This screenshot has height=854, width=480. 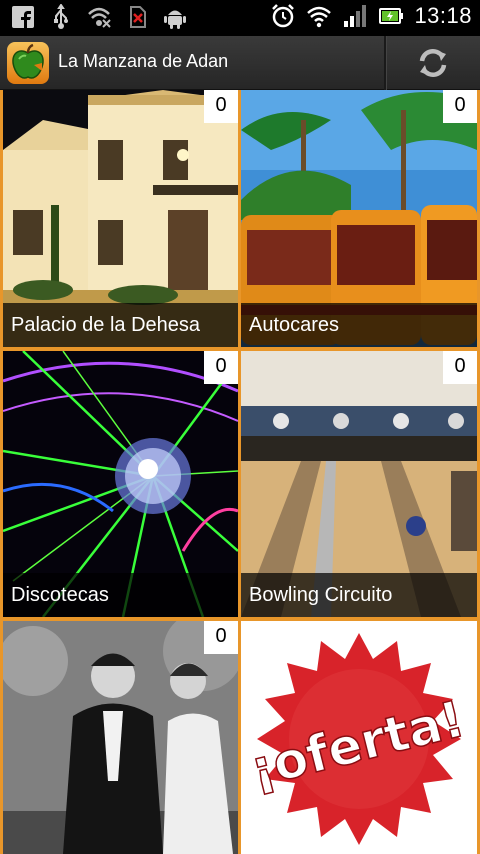 What do you see at coordinates (120, 325) in the screenshot?
I see `tile-label: Palacio de la Dehesa` at bounding box center [120, 325].